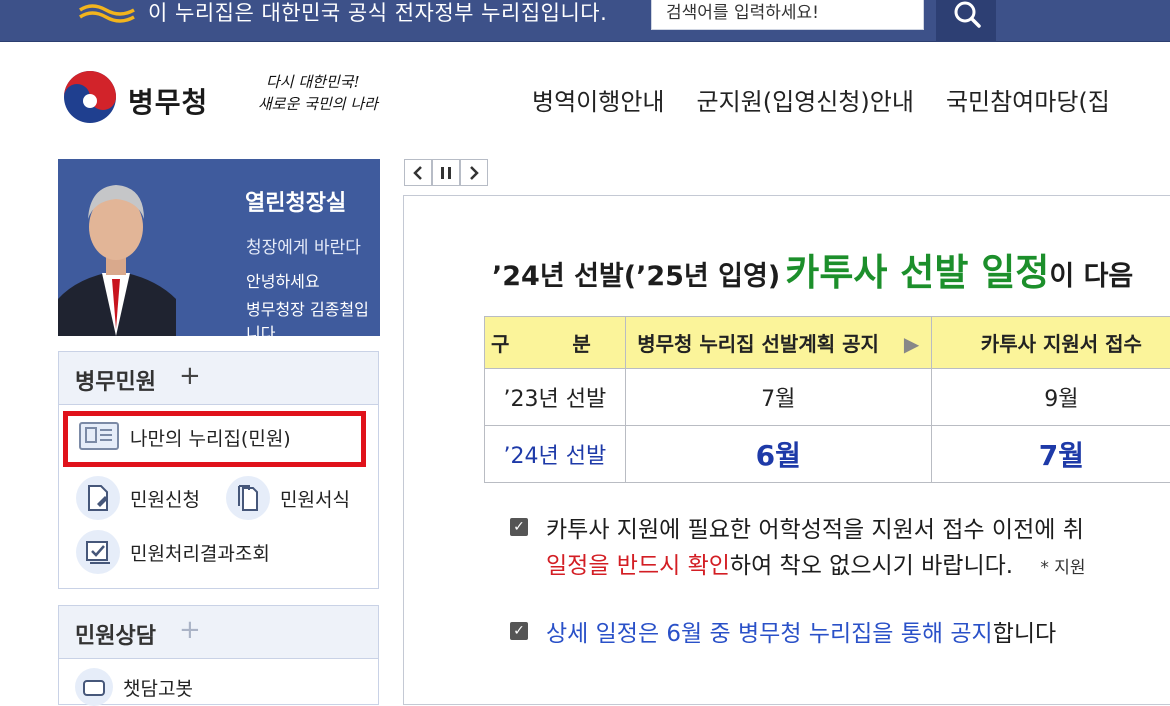 This screenshot has width=1170, height=706. I want to click on menu-result-lookup: 민원처리결과조회, so click(173, 552).